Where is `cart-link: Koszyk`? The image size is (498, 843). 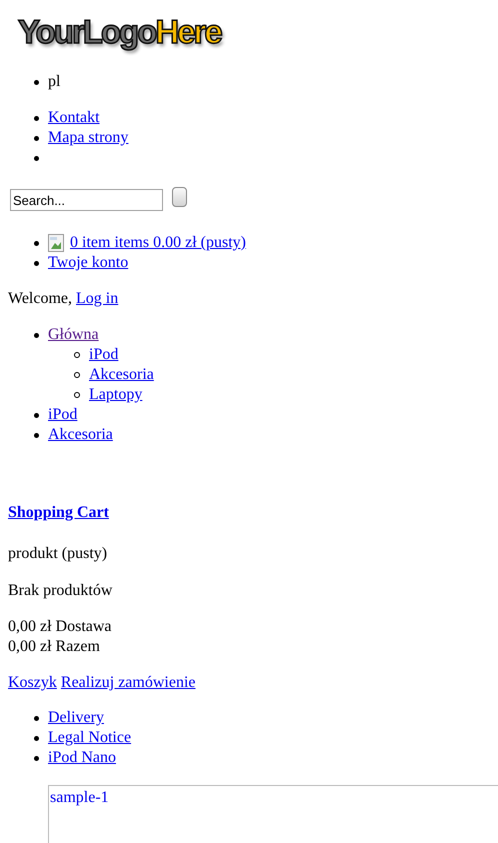
cart-link: Koszyk is located at coordinates (32, 682).